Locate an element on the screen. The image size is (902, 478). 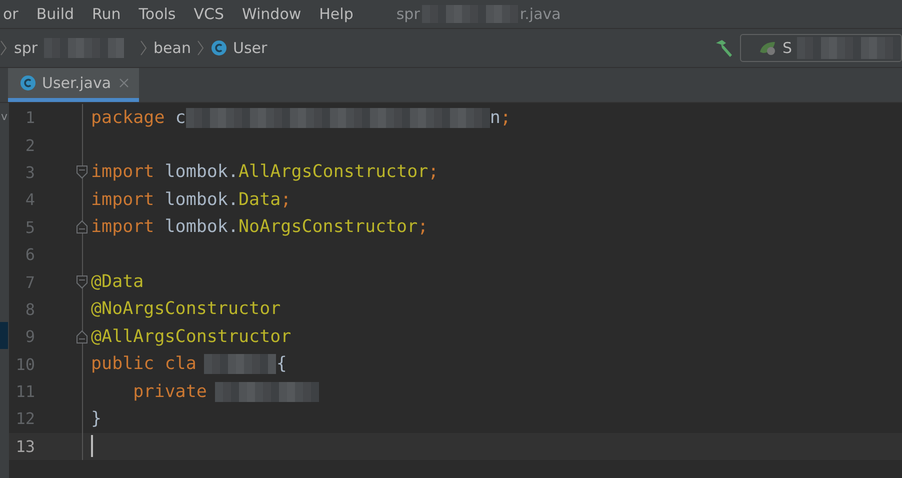
line-number: 4 is located at coordinates (29, 200).